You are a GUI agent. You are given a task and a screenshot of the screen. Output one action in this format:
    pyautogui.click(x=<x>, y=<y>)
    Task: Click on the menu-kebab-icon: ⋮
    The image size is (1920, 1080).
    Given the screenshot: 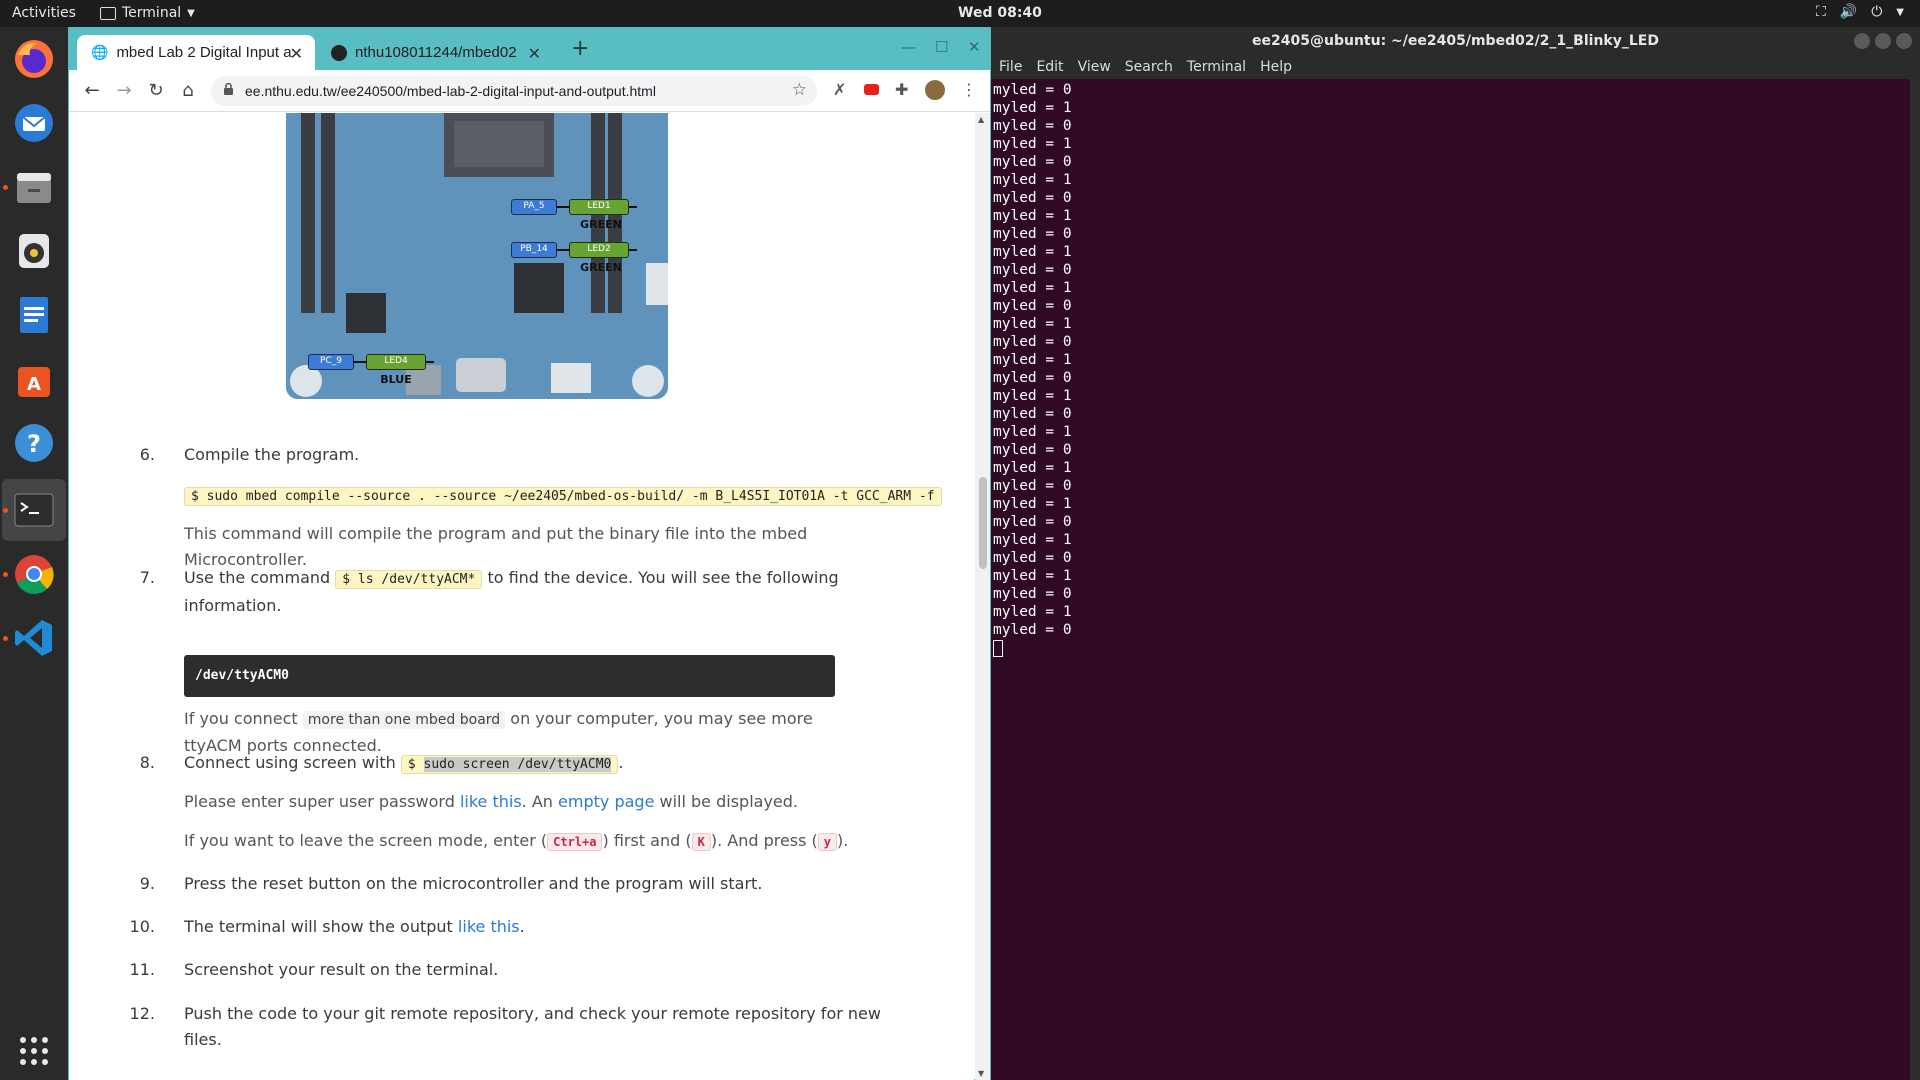 What is the action you would take?
    pyautogui.click(x=969, y=89)
    